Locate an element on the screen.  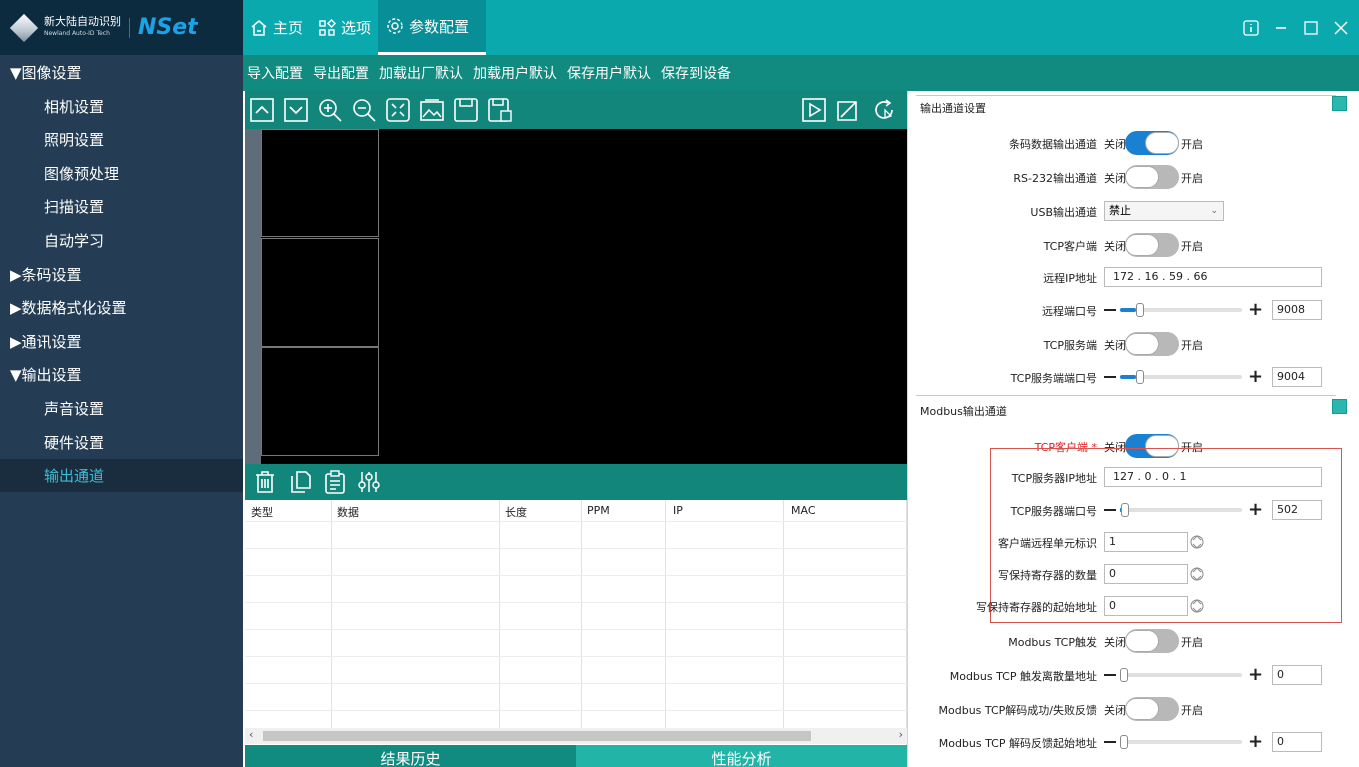
server-port-slider: + is located at coordinates (1190, 510).